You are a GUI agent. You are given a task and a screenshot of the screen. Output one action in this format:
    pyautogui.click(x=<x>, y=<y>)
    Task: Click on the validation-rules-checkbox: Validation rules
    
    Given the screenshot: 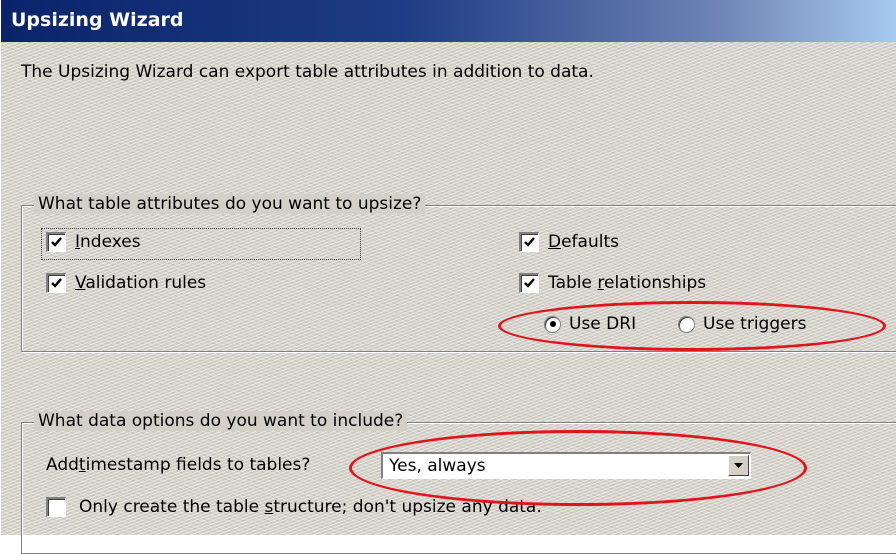 What is the action you would take?
    pyautogui.click(x=126, y=283)
    